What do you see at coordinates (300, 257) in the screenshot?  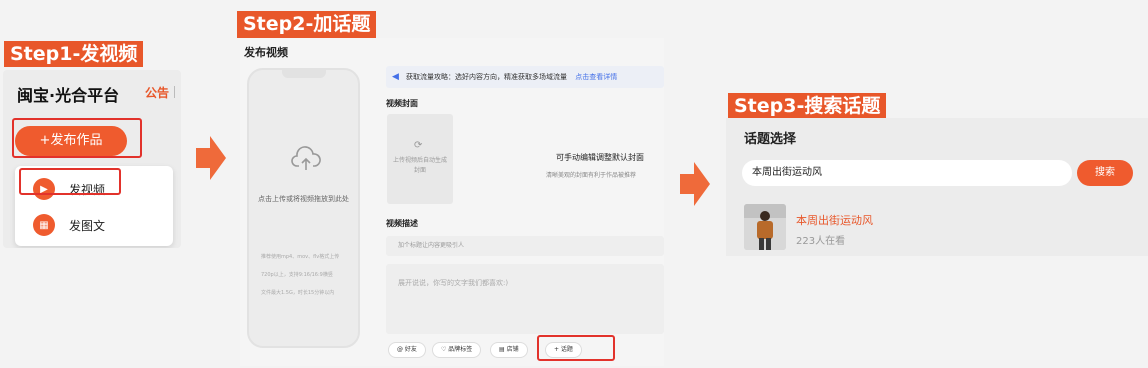 I see `upload-requirement: 推荐使用mp4、mov、flv格式上传` at bounding box center [300, 257].